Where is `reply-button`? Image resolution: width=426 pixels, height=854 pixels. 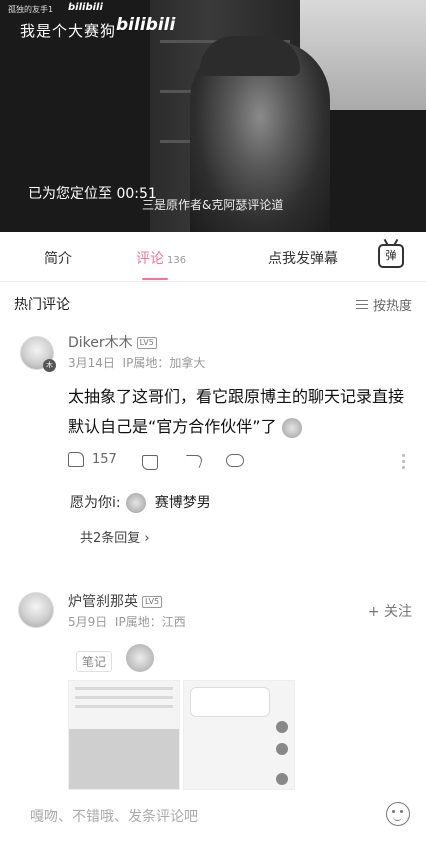 reply-button is located at coordinates (235, 460).